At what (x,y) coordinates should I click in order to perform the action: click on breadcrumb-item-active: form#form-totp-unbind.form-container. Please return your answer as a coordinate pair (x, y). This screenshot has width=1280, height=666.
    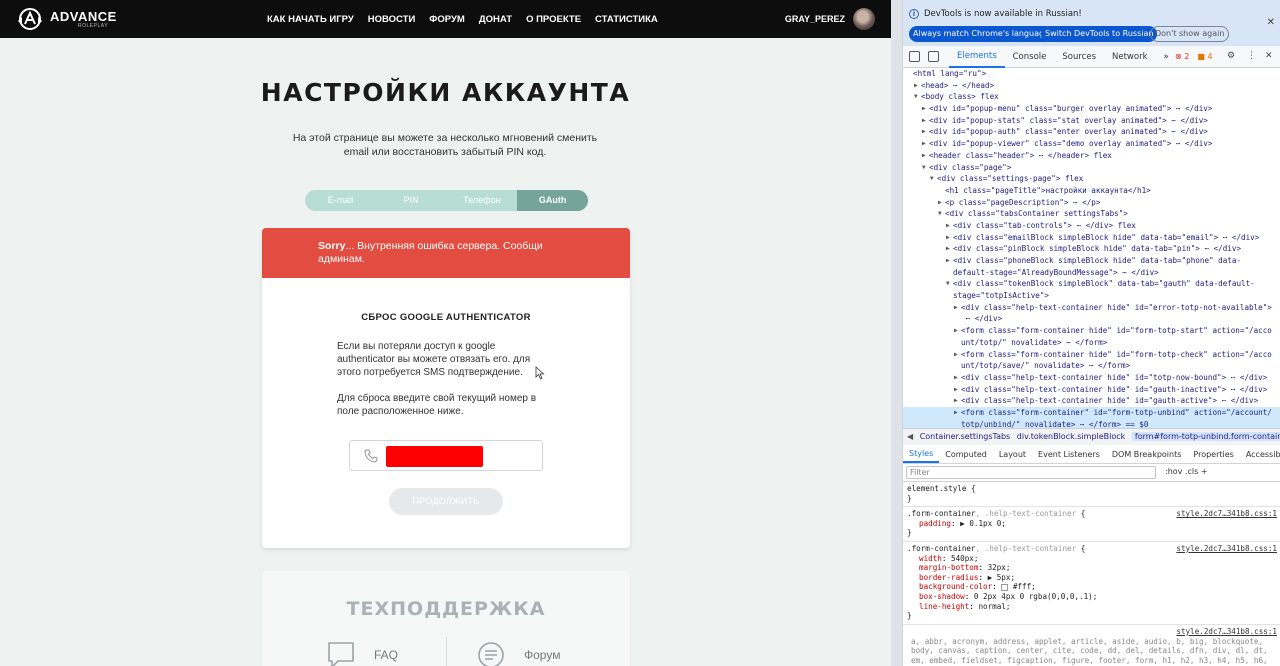
    Looking at the image, I should click on (1205, 436).